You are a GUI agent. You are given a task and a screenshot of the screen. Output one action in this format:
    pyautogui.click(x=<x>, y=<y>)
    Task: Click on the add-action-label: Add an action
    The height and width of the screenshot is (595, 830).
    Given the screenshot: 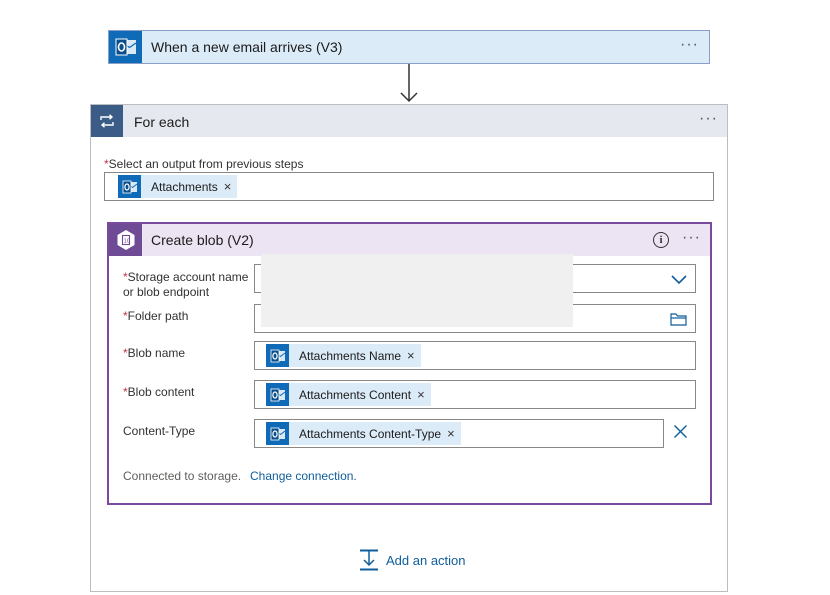 What is the action you would take?
    pyautogui.click(x=426, y=560)
    